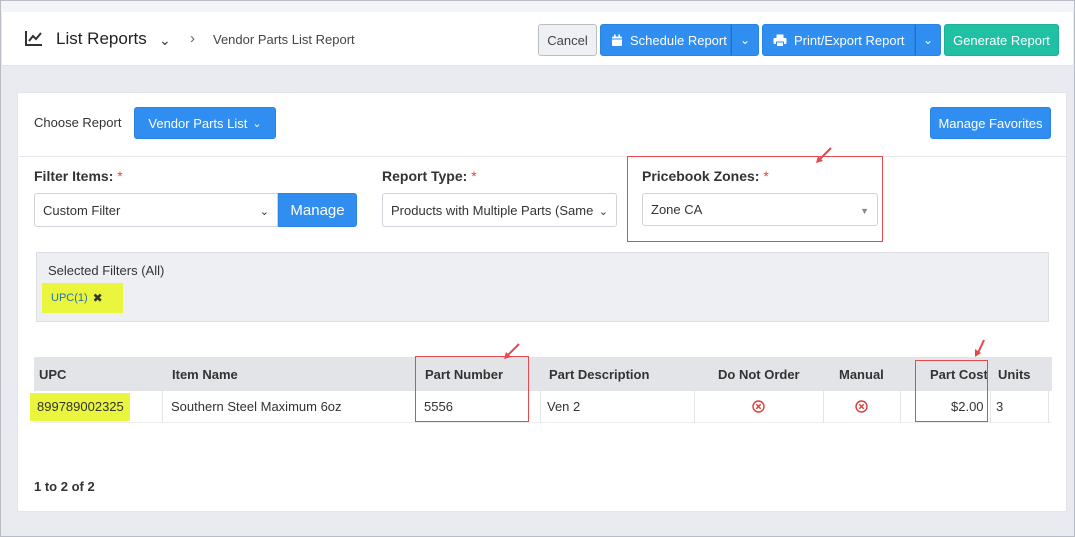 The height and width of the screenshot is (537, 1075). Describe the element at coordinates (284, 39) in the screenshot. I see `breadcrumb: Vendor Parts List Report` at that location.